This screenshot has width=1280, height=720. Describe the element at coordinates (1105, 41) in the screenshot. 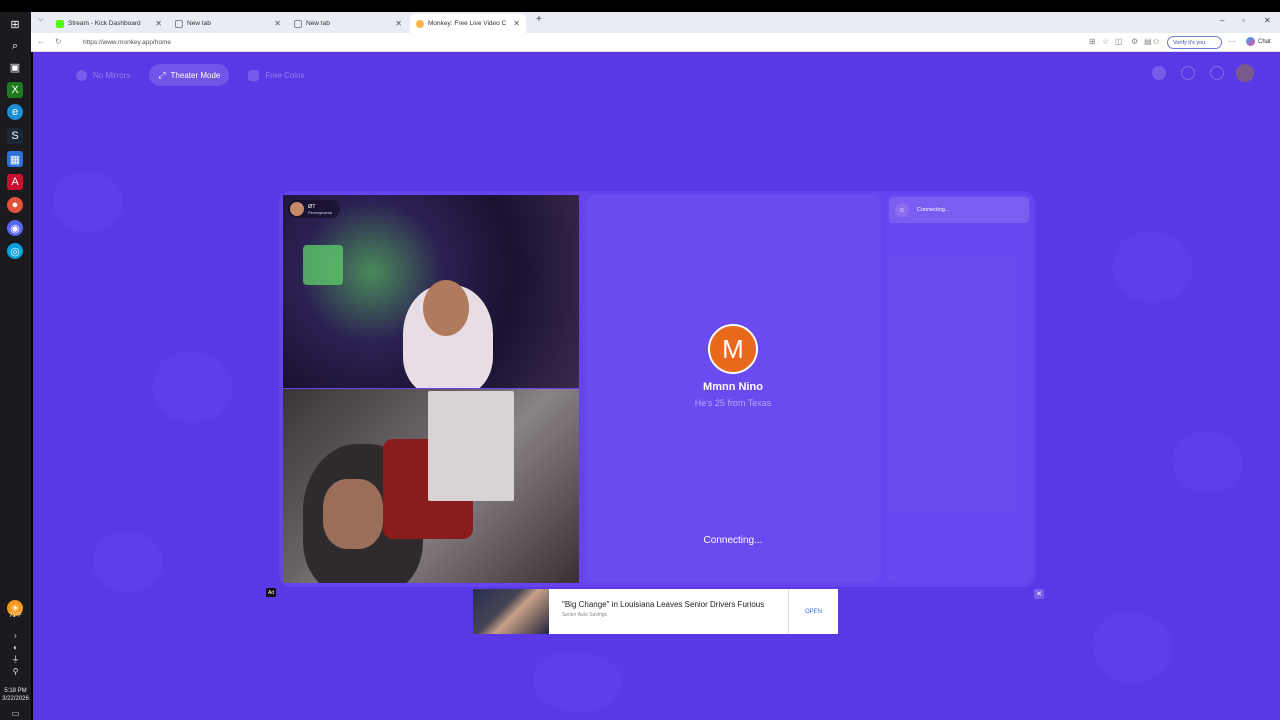

I see `favorite-star-icon: ☆` at that location.